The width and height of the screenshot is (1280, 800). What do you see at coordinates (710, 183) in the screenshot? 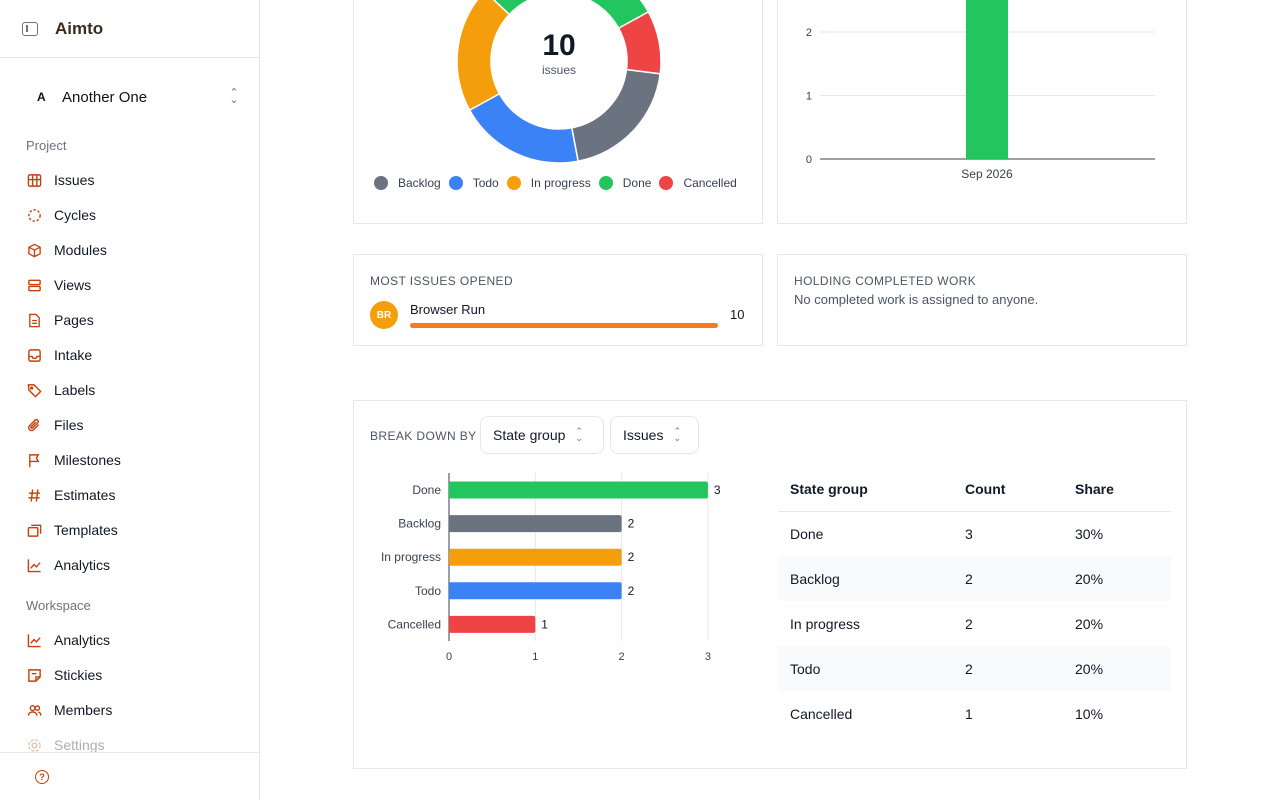
I see `legend-label: Cancelled` at bounding box center [710, 183].